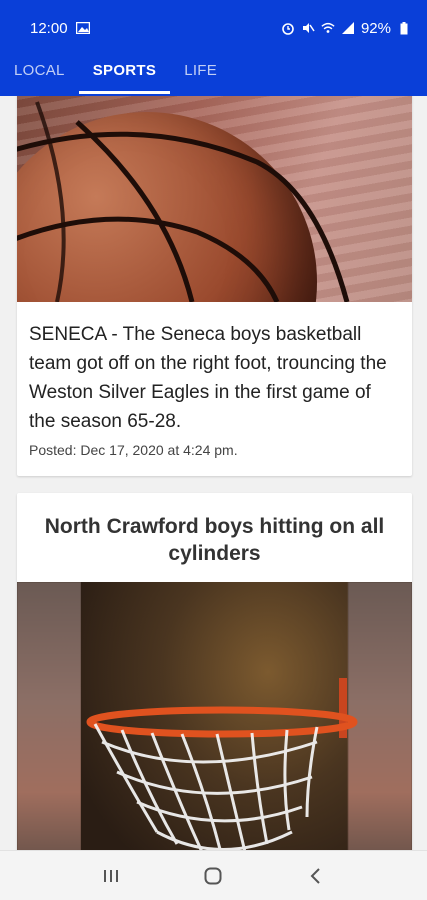 This screenshot has width=427, height=900. I want to click on image-icon, so click(82, 28).